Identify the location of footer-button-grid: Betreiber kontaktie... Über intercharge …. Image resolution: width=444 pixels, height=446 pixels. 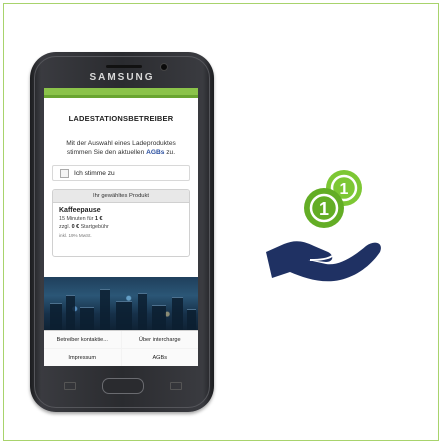
(121, 348).